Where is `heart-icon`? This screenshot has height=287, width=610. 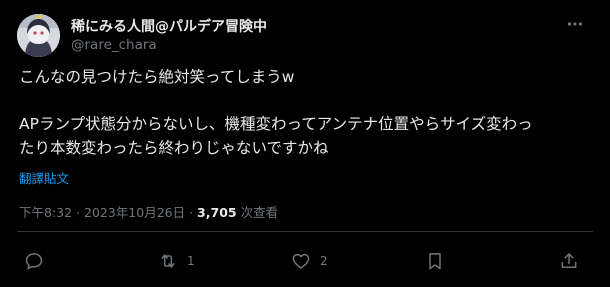
heart-icon is located at coordinates (301, 261).